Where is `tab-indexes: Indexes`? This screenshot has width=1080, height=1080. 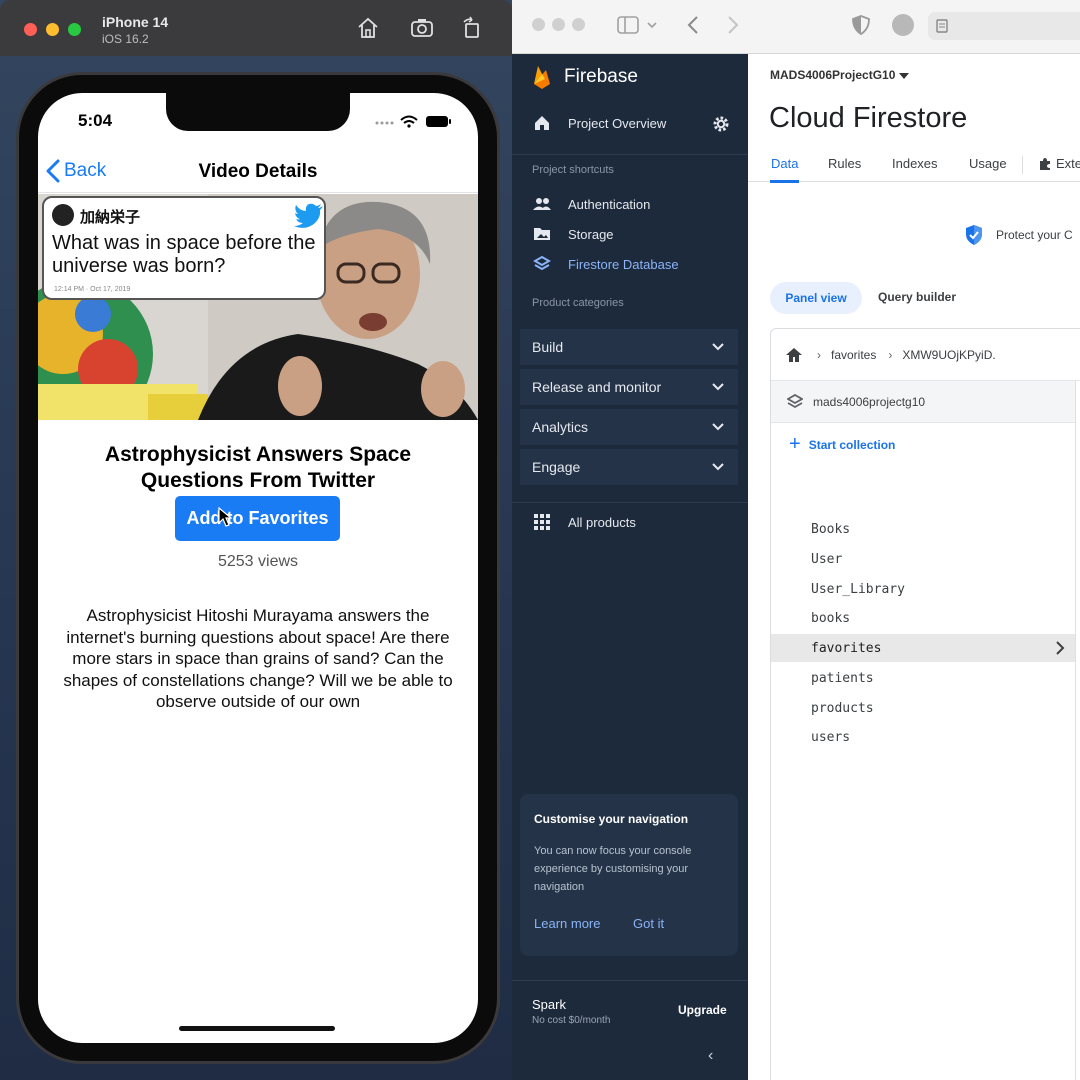
tab-indexes: Indexes is located at coordinates (915, 163).